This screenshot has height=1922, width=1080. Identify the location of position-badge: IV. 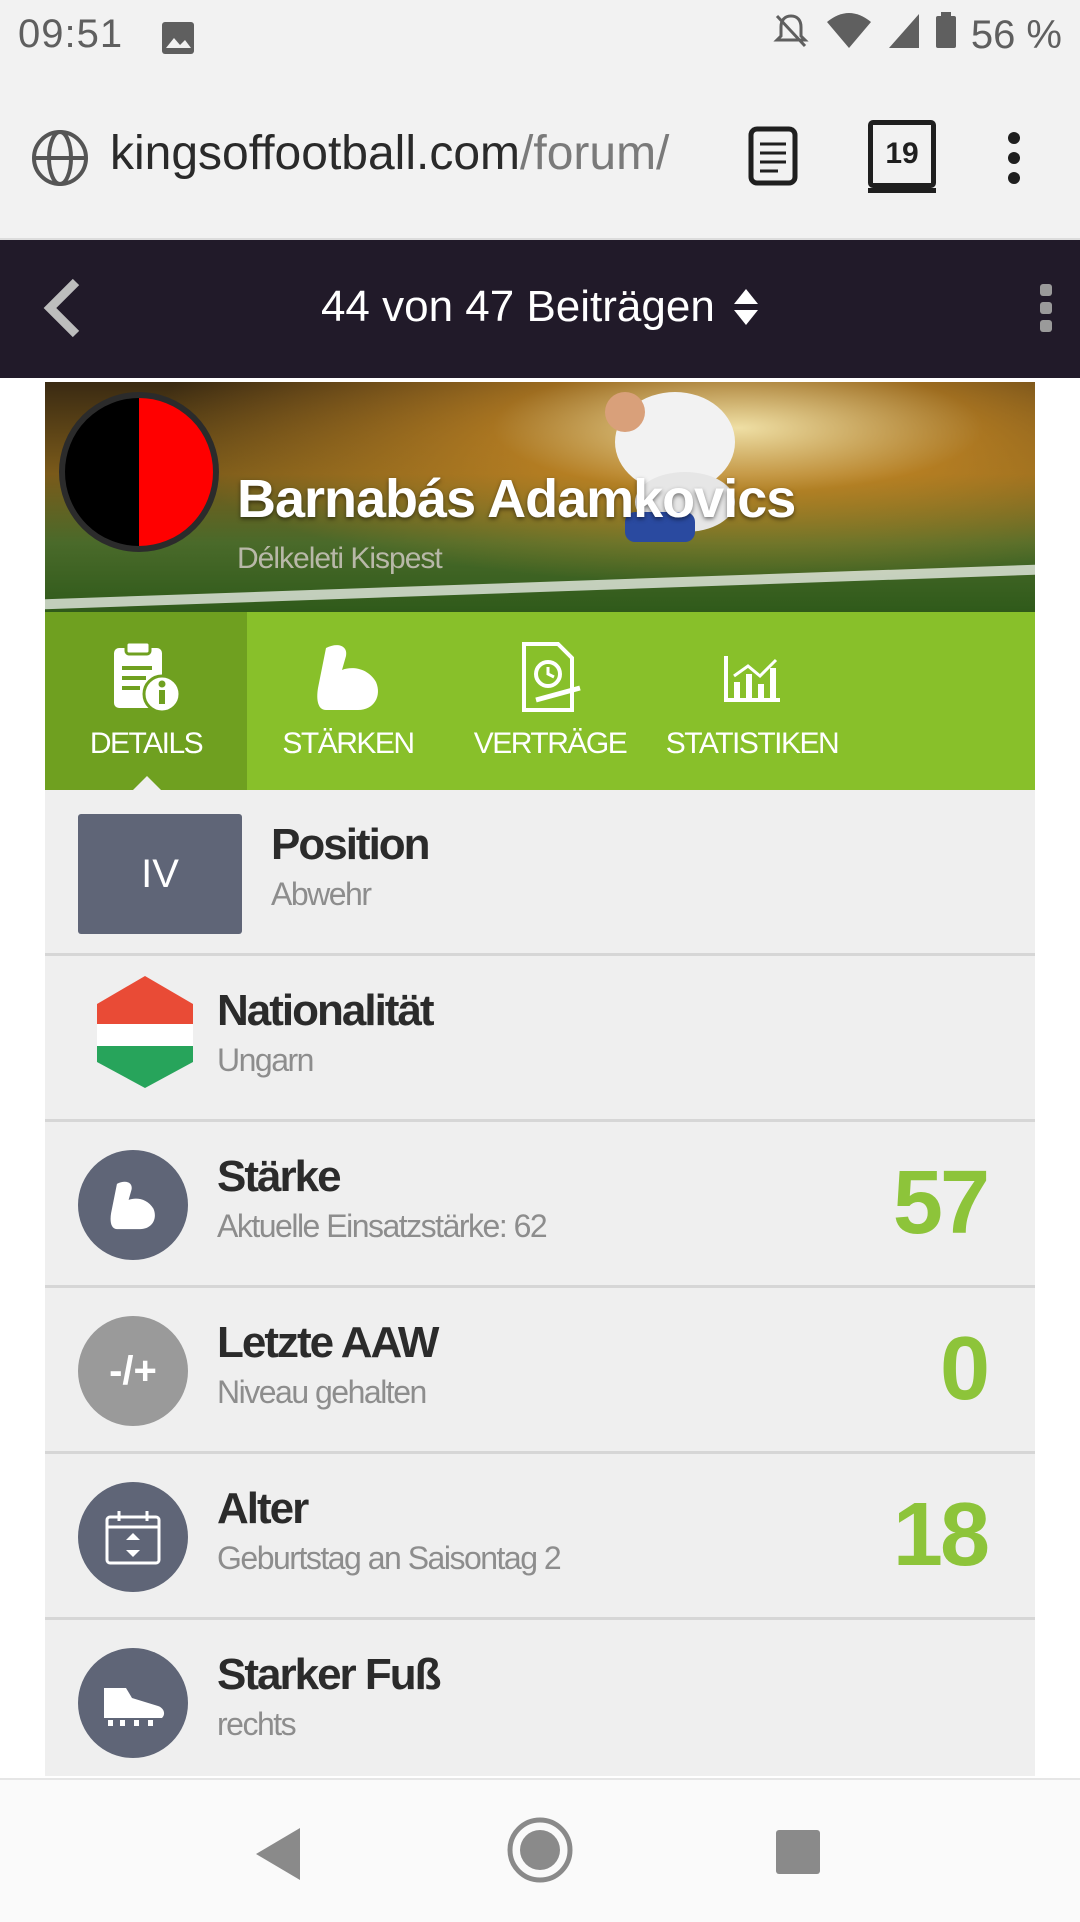
(160, 874).